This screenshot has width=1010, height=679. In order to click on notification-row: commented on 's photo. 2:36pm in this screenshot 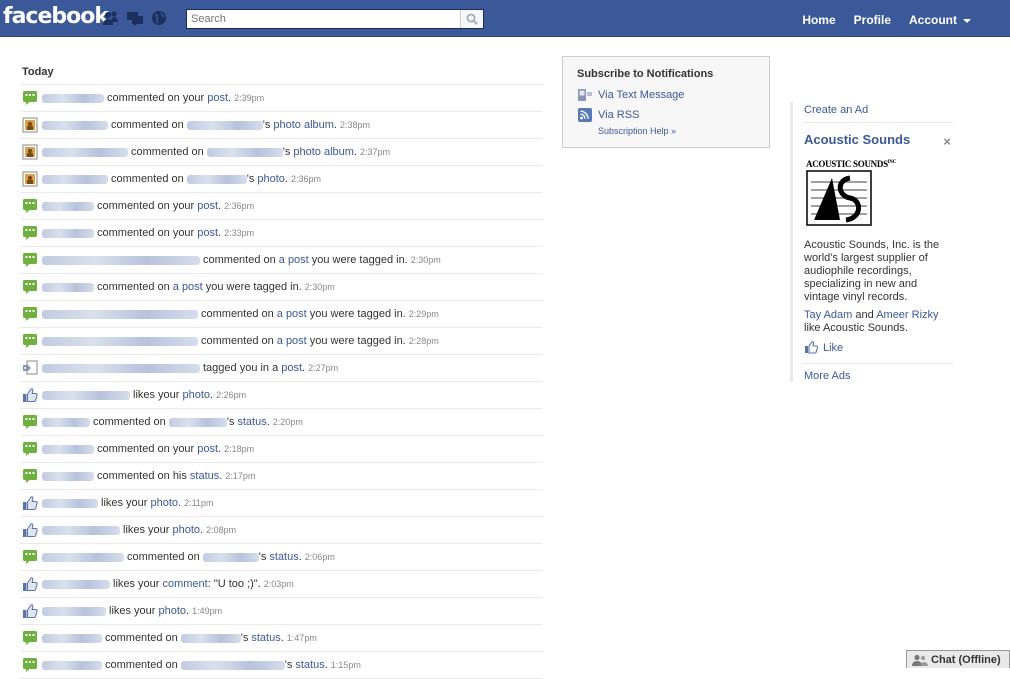, I will do `click(281, 179)`.